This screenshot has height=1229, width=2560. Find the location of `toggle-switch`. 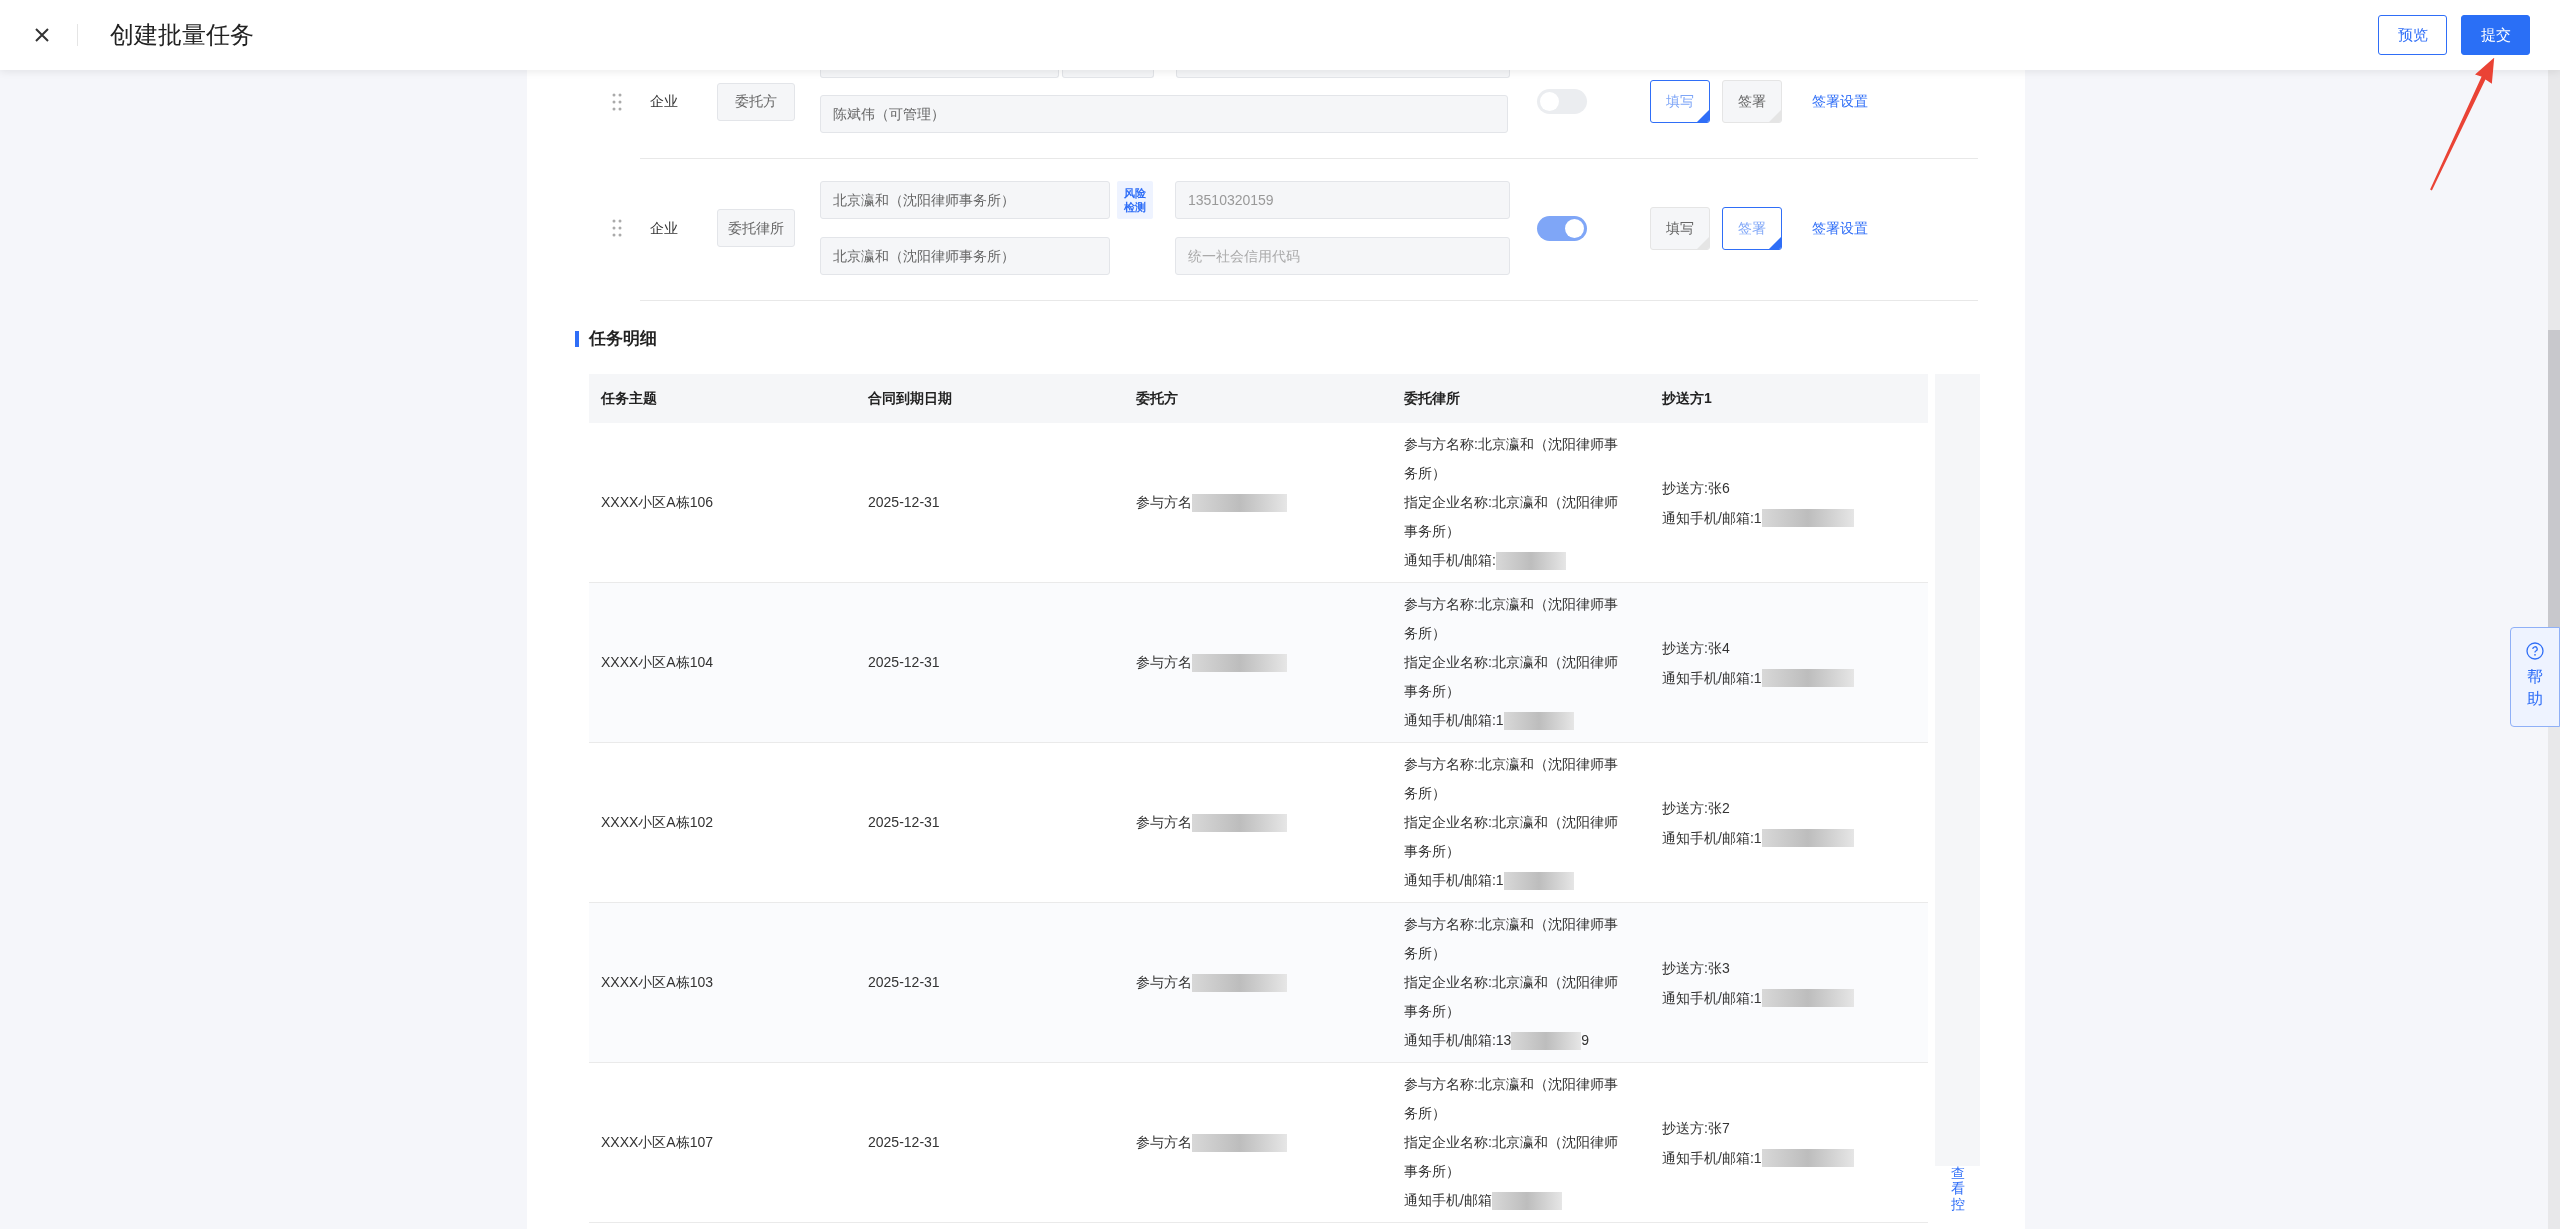

toggle-switch is located at coordinates (1562, 228).